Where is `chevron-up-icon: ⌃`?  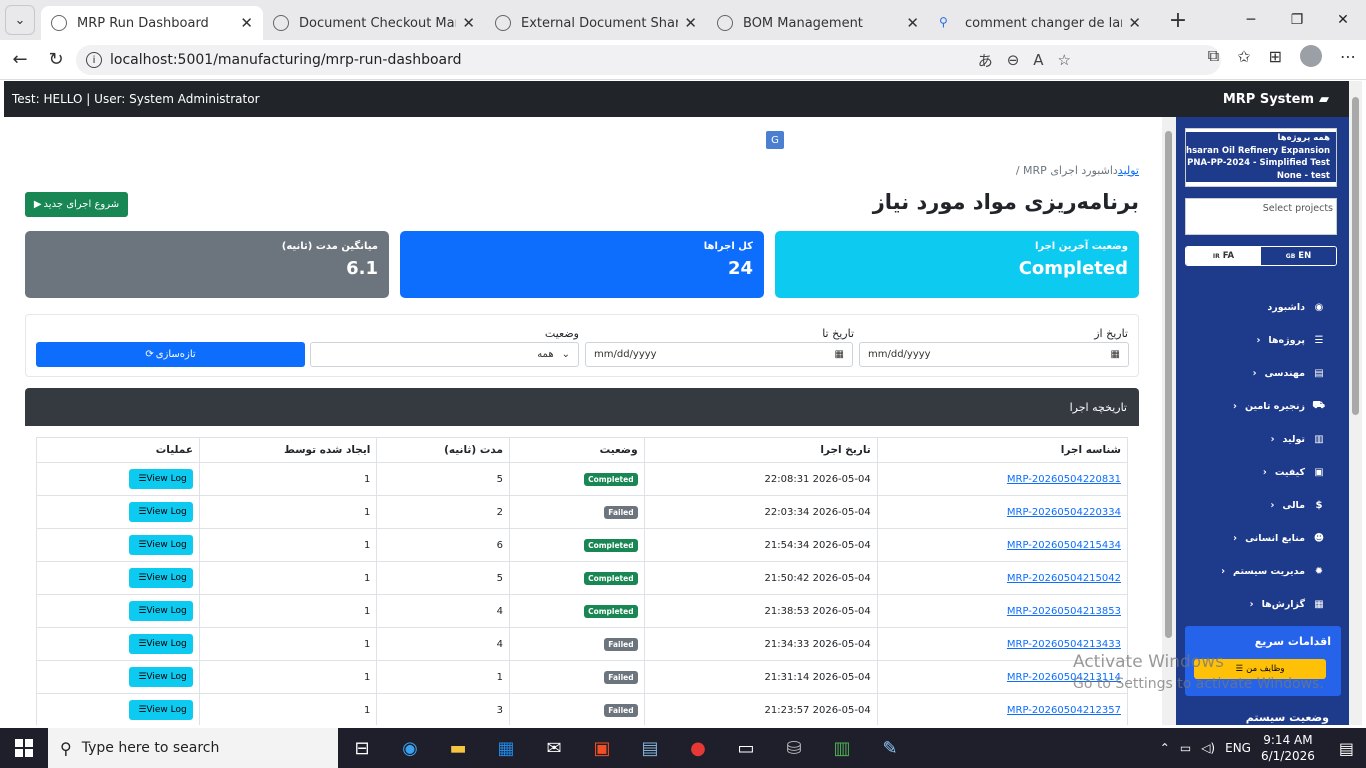
chevron-up-icon: ⌃ is located at coordinates (1165, 748).